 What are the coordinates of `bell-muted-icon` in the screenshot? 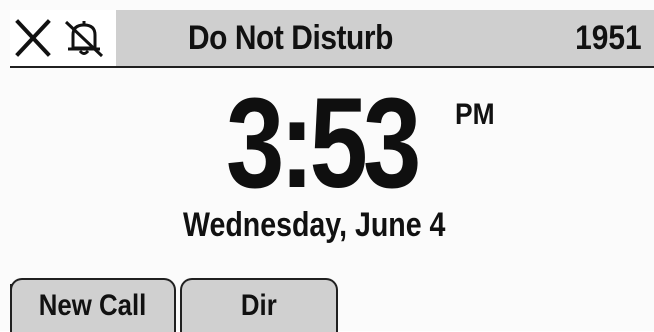 It's located at (84, 40).